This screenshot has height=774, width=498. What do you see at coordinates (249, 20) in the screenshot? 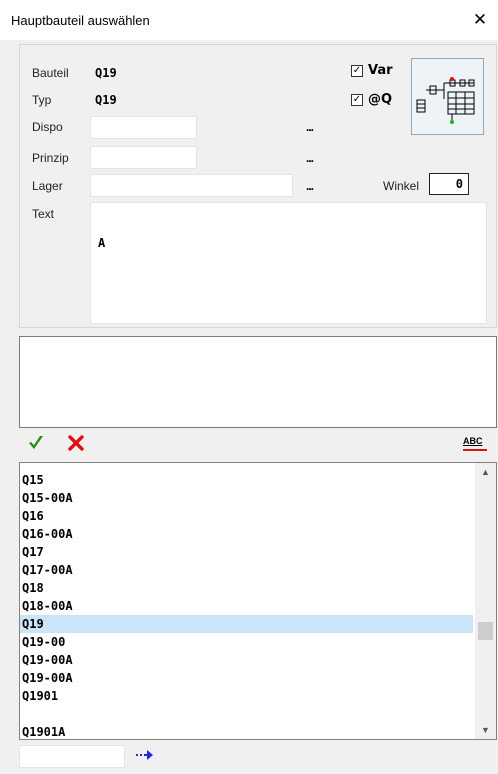
I see `title-bar: Hauptbauteil auswählen ✕` at bounding box center [249, 20].